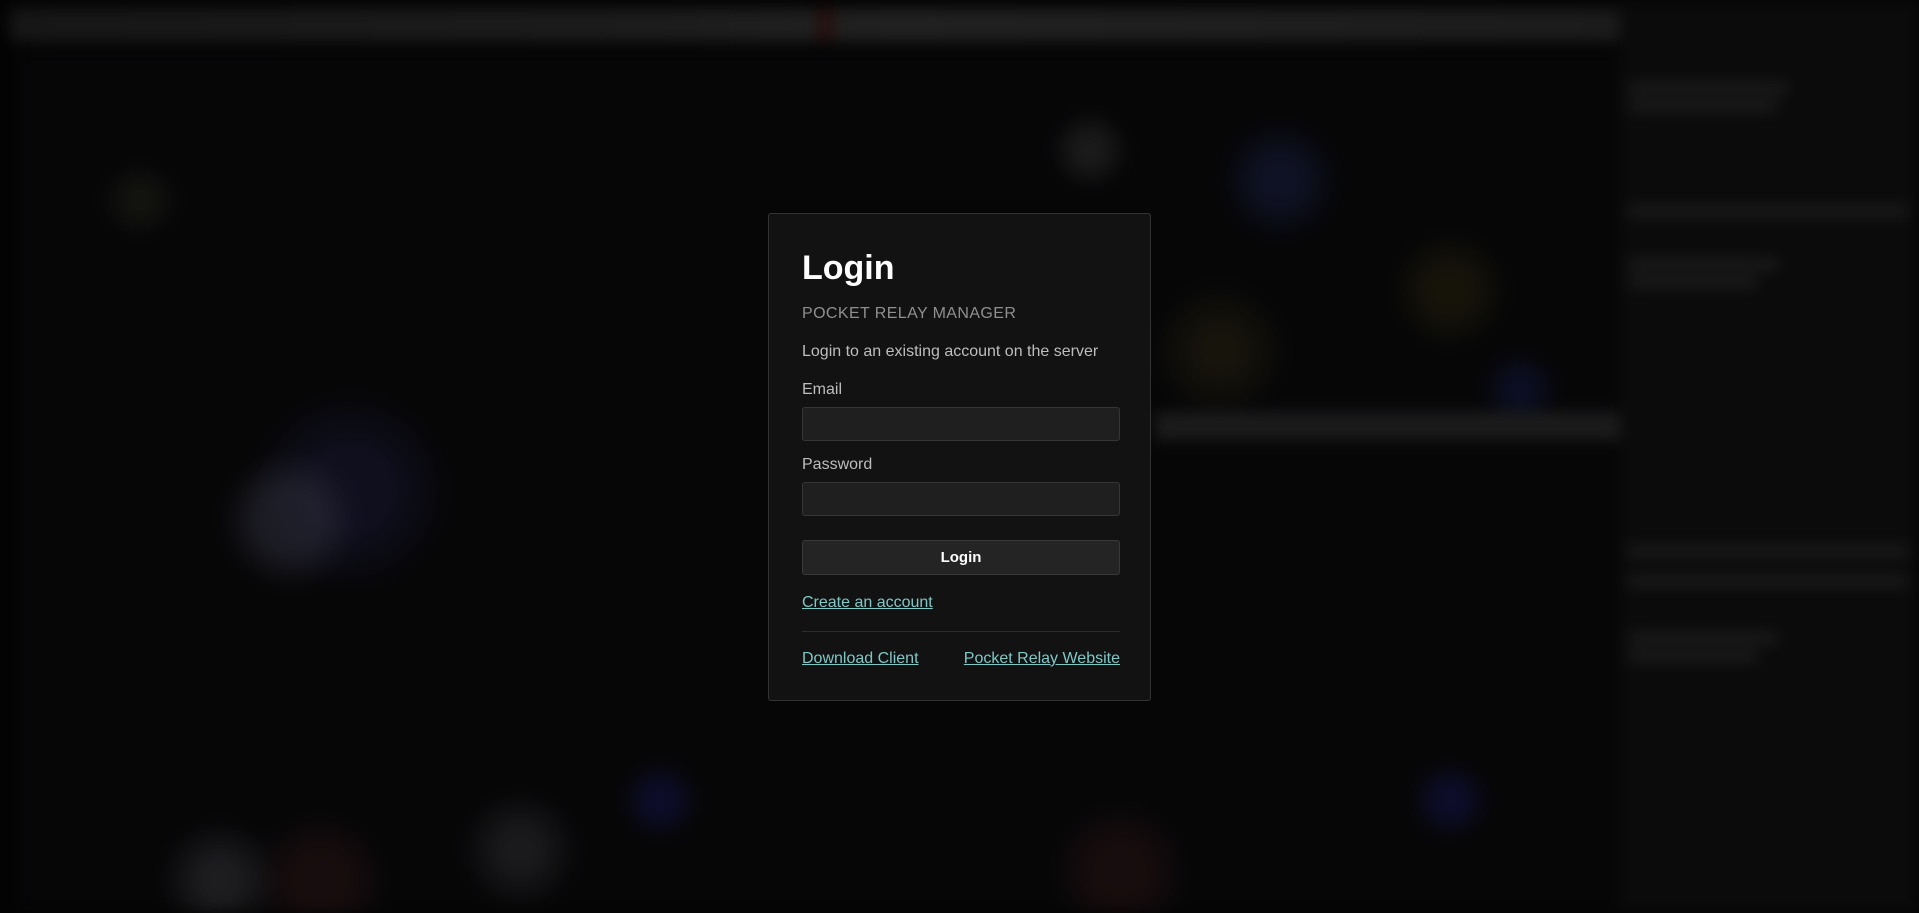 The width and height of the screenshot is (1919, 913). I want to click on app-name: POCKET RELAY MANAGER, so click(909, 313).